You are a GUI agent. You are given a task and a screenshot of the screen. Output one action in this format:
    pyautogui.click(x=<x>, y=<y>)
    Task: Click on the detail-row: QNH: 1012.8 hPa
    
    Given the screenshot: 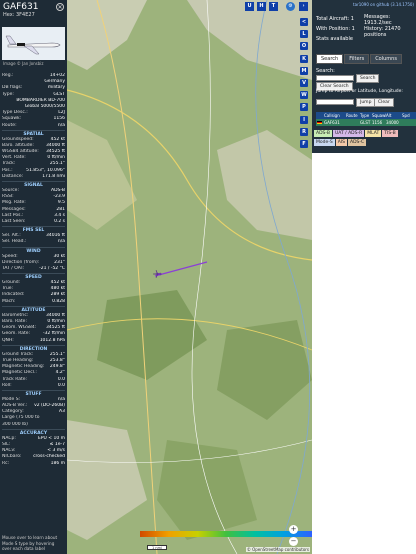 What is the action you would take?
    pyautogui.click(x=33, y=341)
    